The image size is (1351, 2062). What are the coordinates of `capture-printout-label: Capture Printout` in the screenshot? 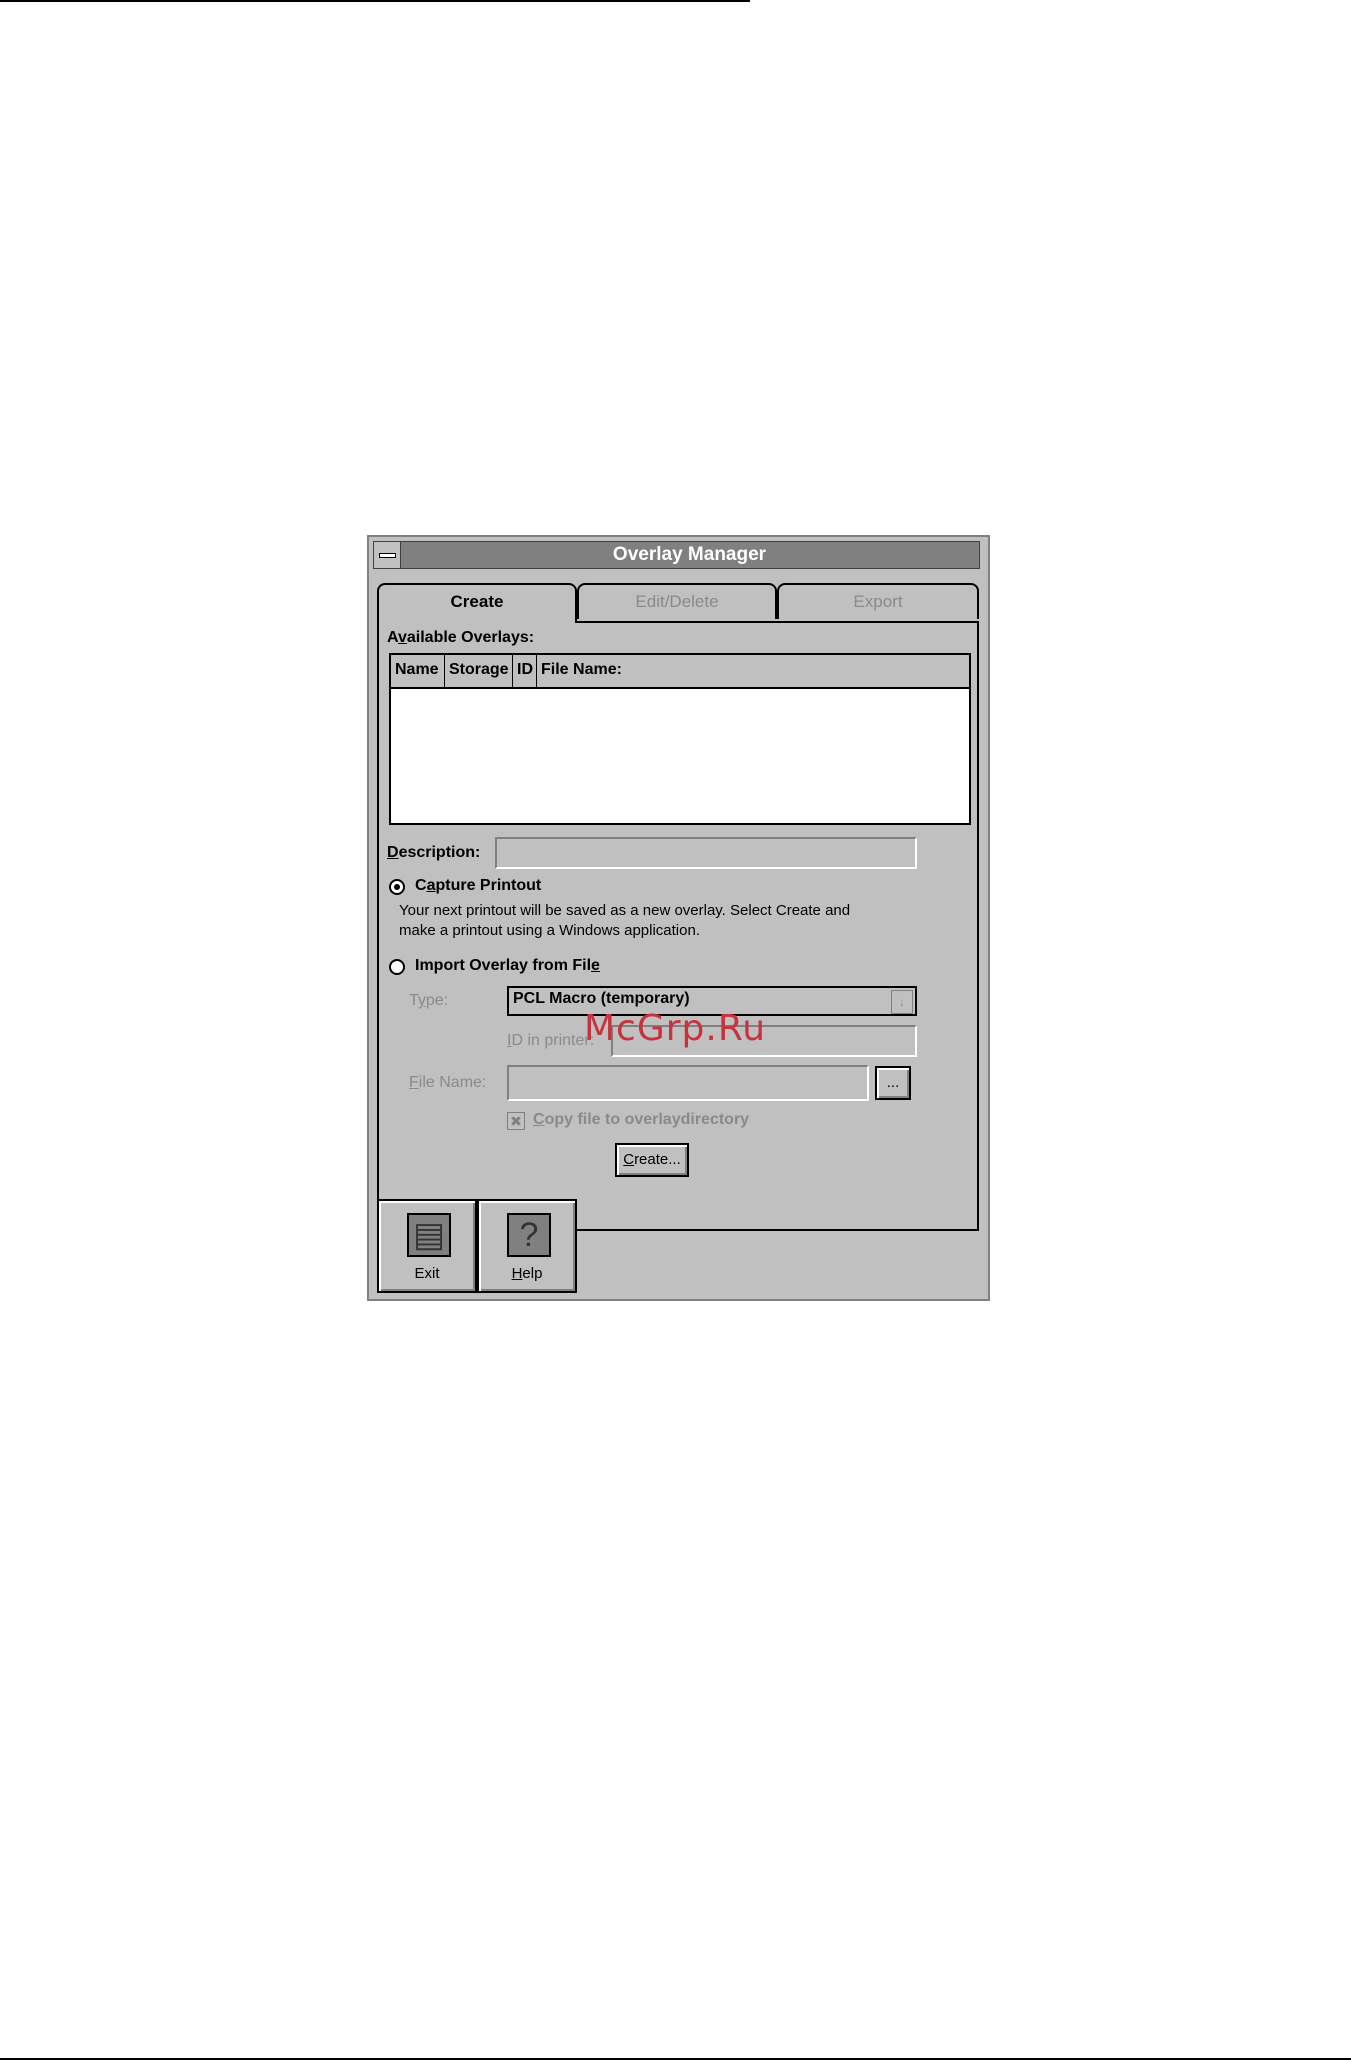 It's located at (478, 886).